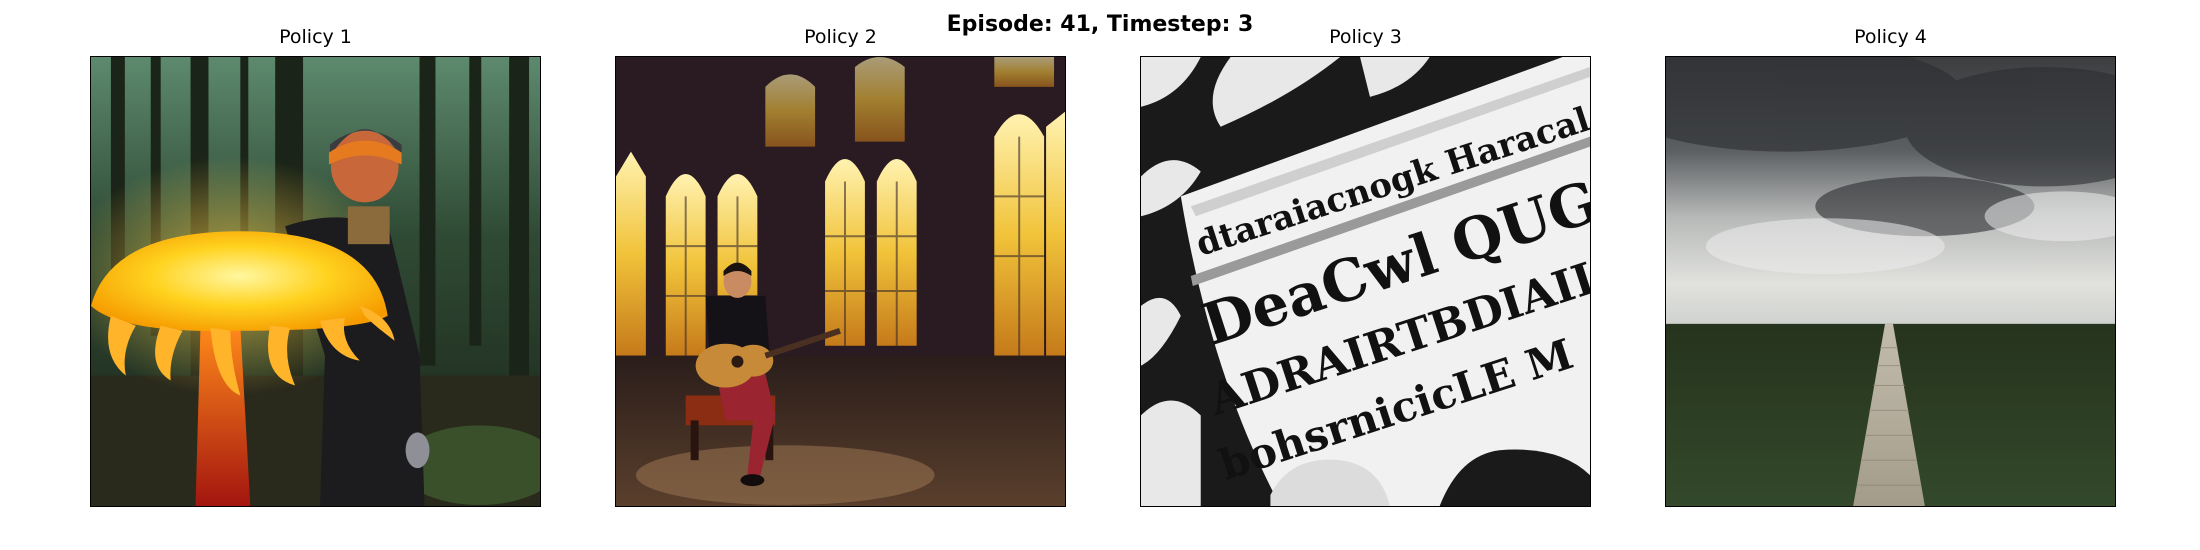 The image size is (2200, 550). Describe the element at coordinates (315, 37) in the screenshot. I see `panel-title-policy-1: Policy 1` at that location.